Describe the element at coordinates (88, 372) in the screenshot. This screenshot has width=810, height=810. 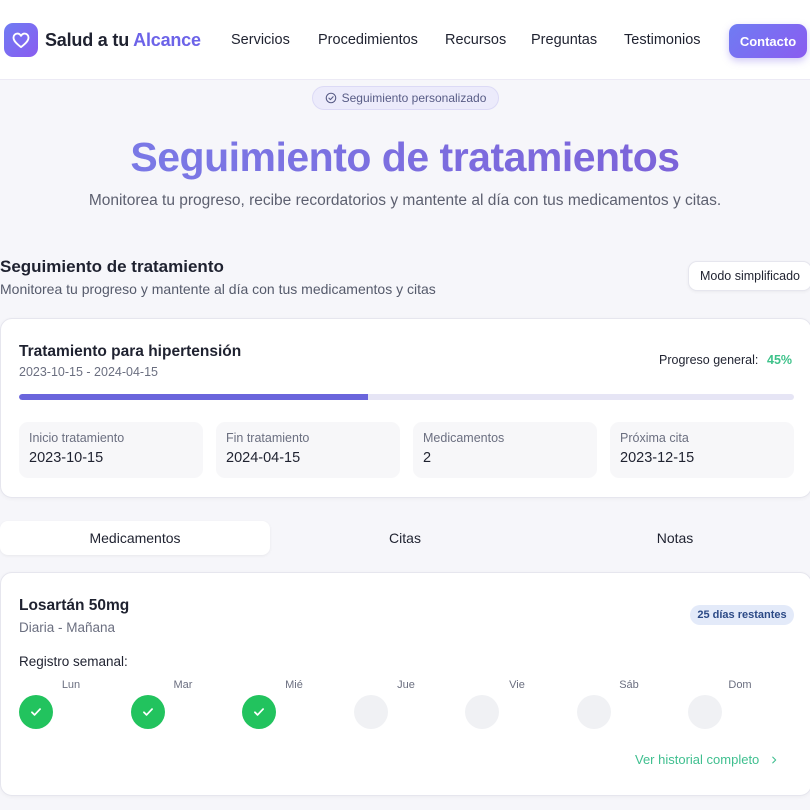
I see `treatment-dates: 2023-10-15 - 2024-04-15` at that location.